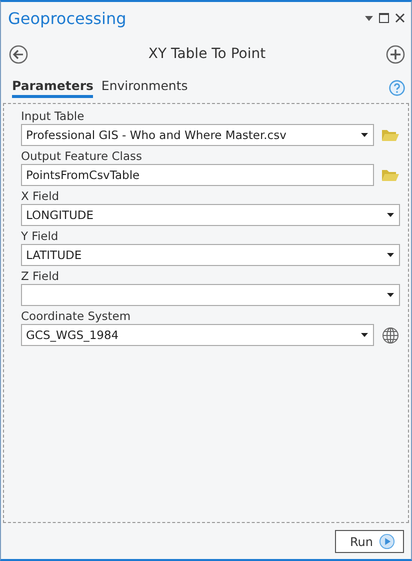 The image size is (412, 561). I want to click on dropdown-field: LATITUDE, so click(210, 255).